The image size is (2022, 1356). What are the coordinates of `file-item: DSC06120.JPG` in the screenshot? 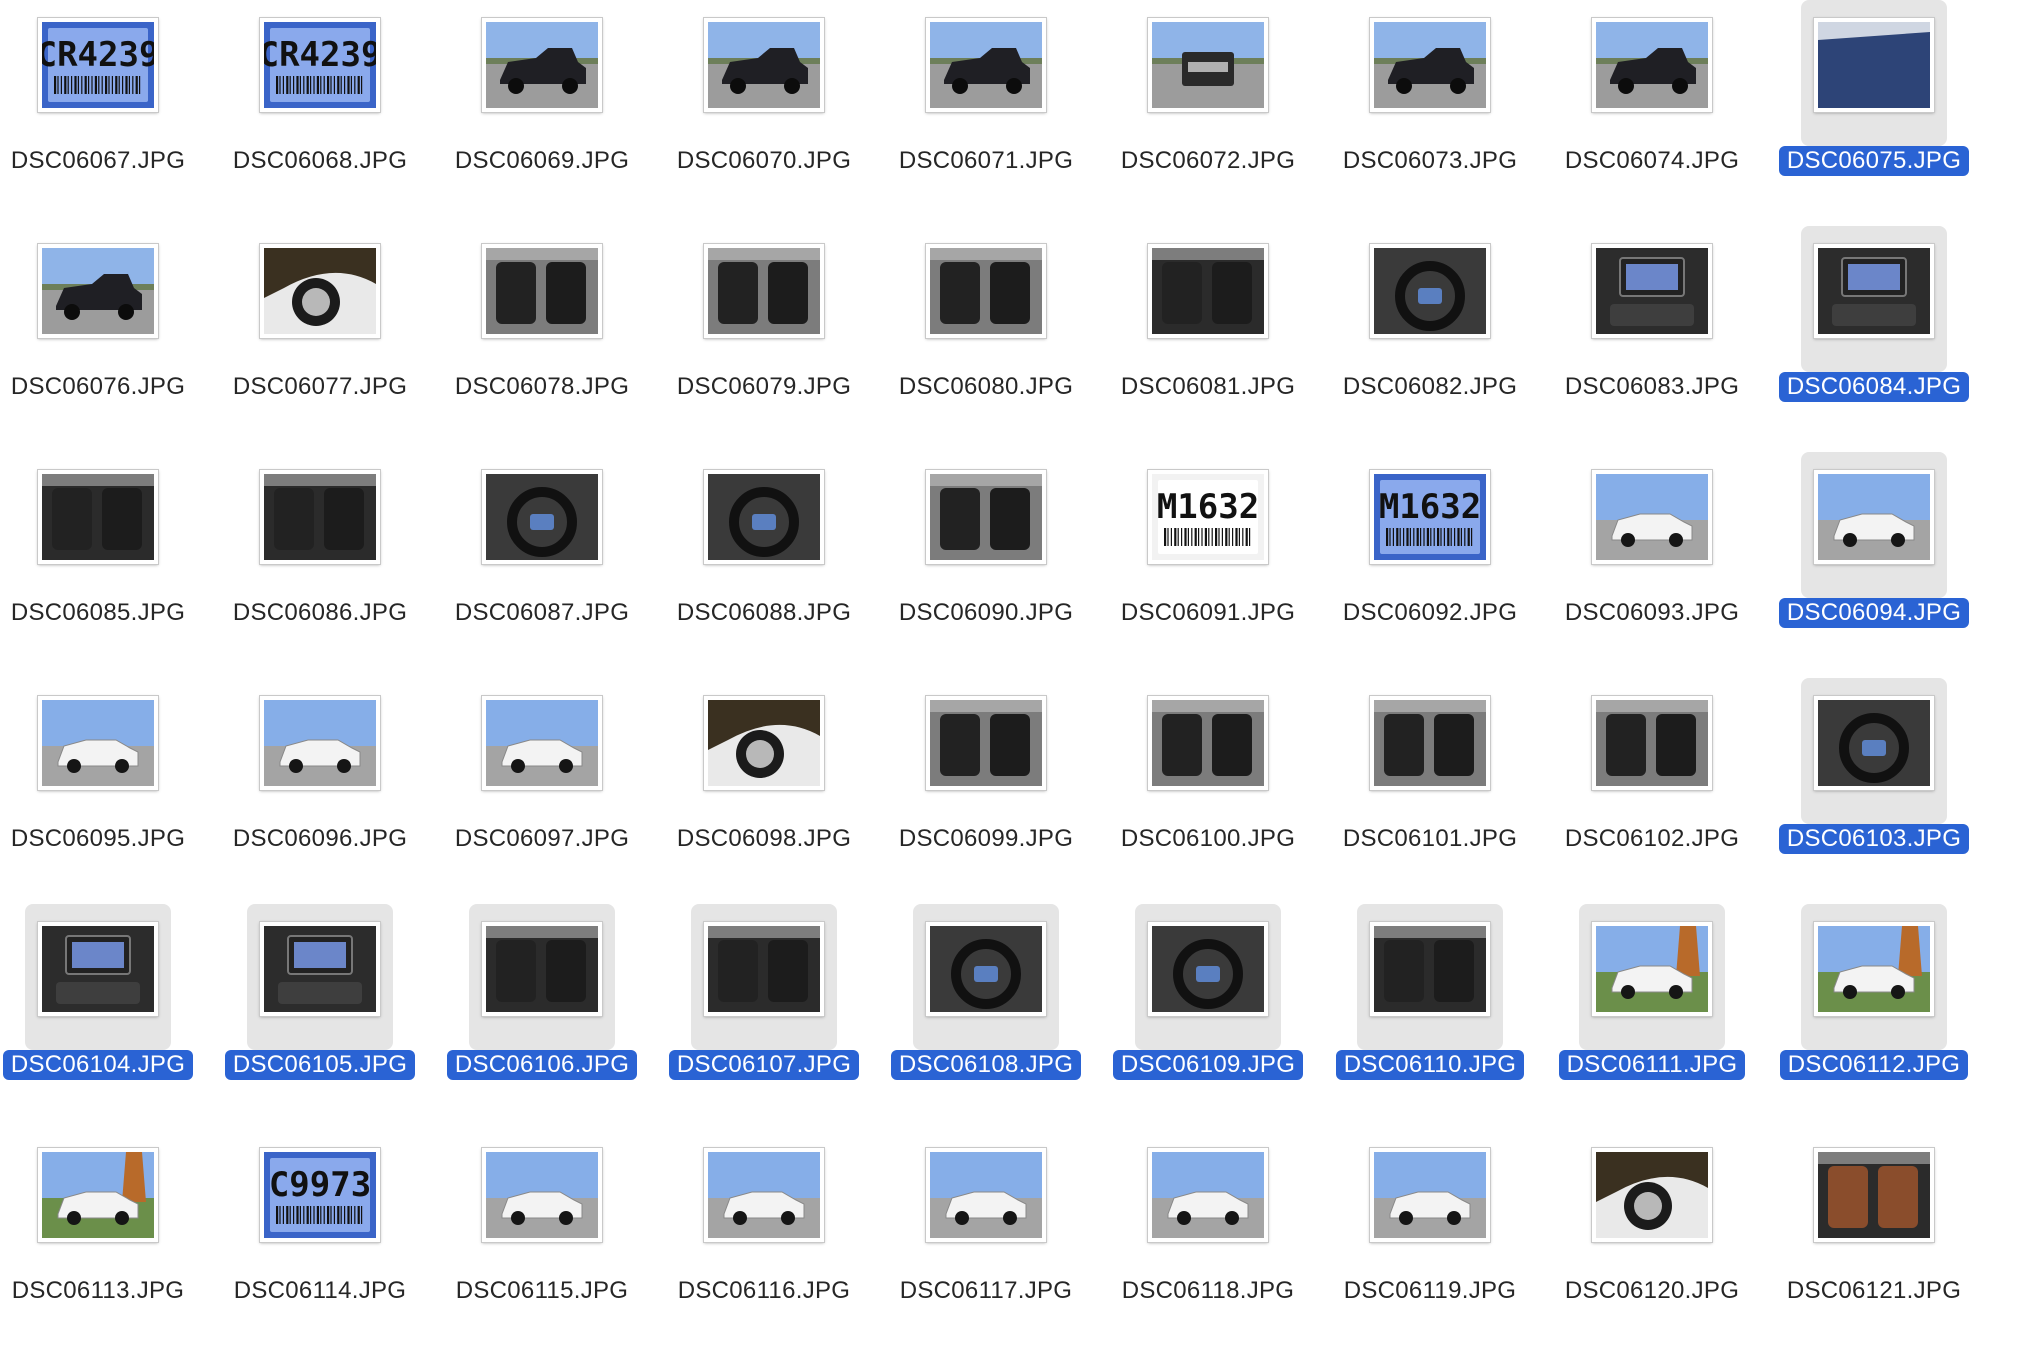 It's located at (1638, 1243).